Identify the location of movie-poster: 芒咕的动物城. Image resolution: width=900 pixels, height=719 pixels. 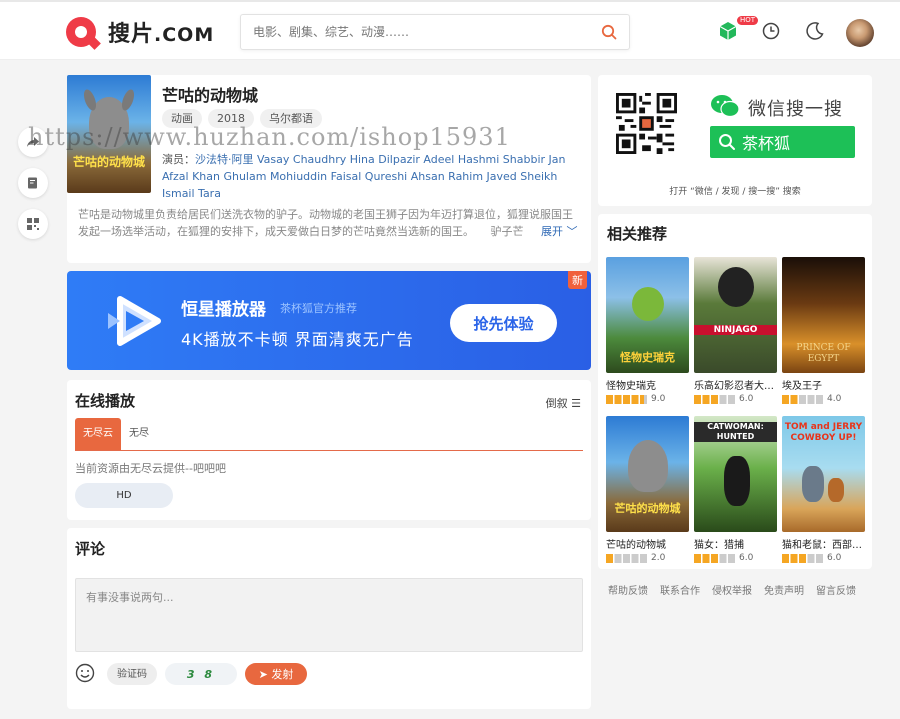
(109, 134).